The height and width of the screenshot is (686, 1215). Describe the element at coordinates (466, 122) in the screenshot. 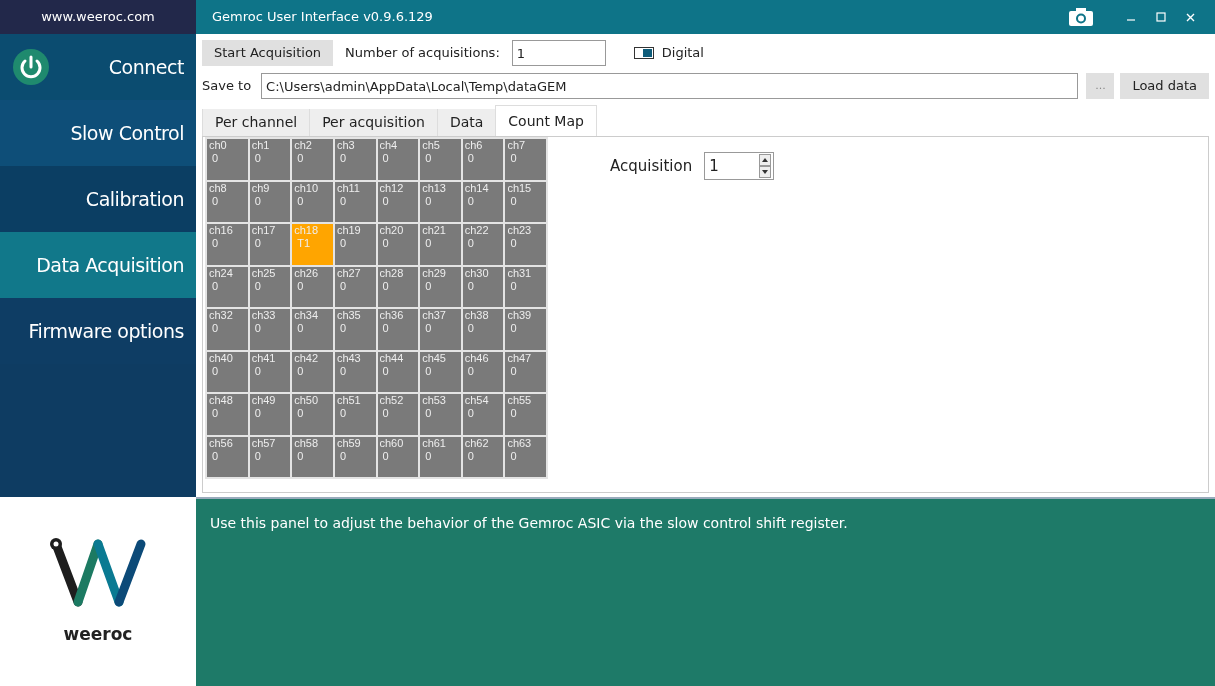

I see `tab: Data` at that location.